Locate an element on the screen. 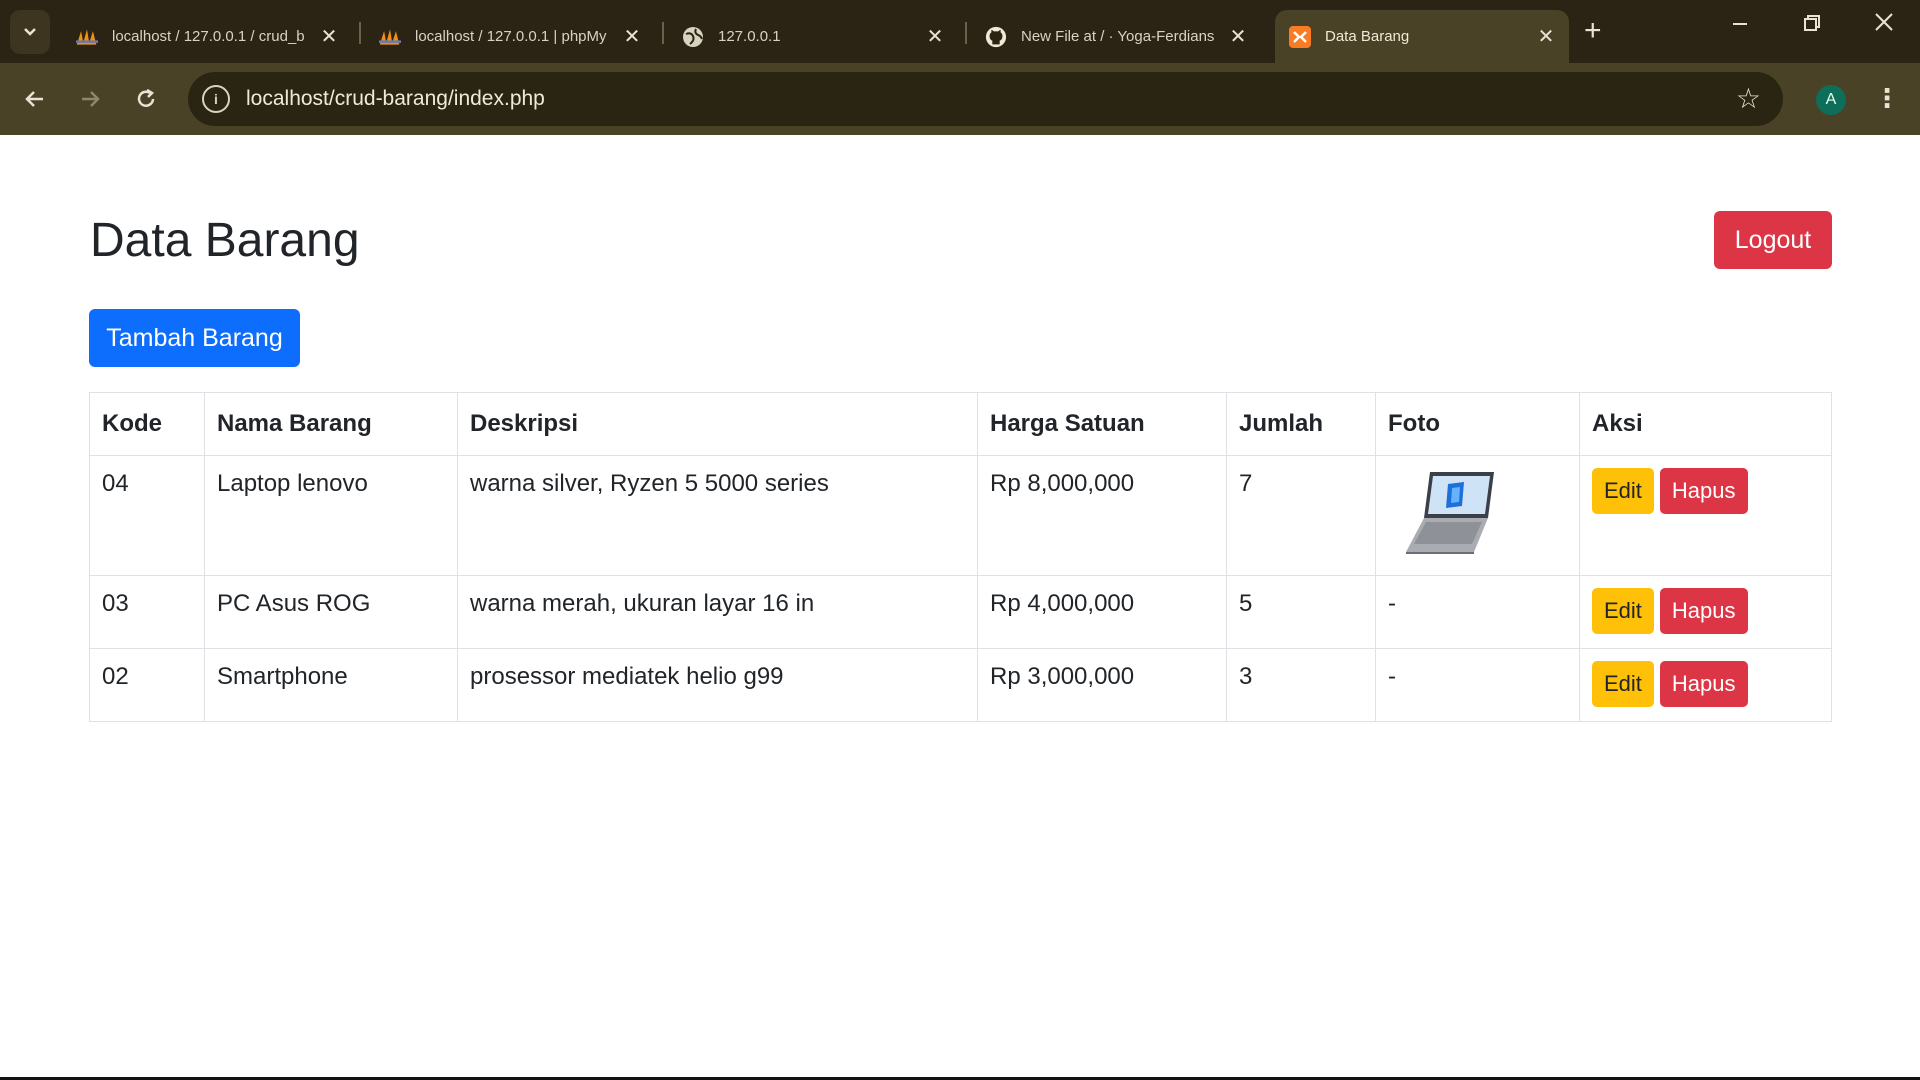 This screenshot has width=1920, height=1080. cell-harga: Rp 3,000,000 is located at coordinates (1102, 685).